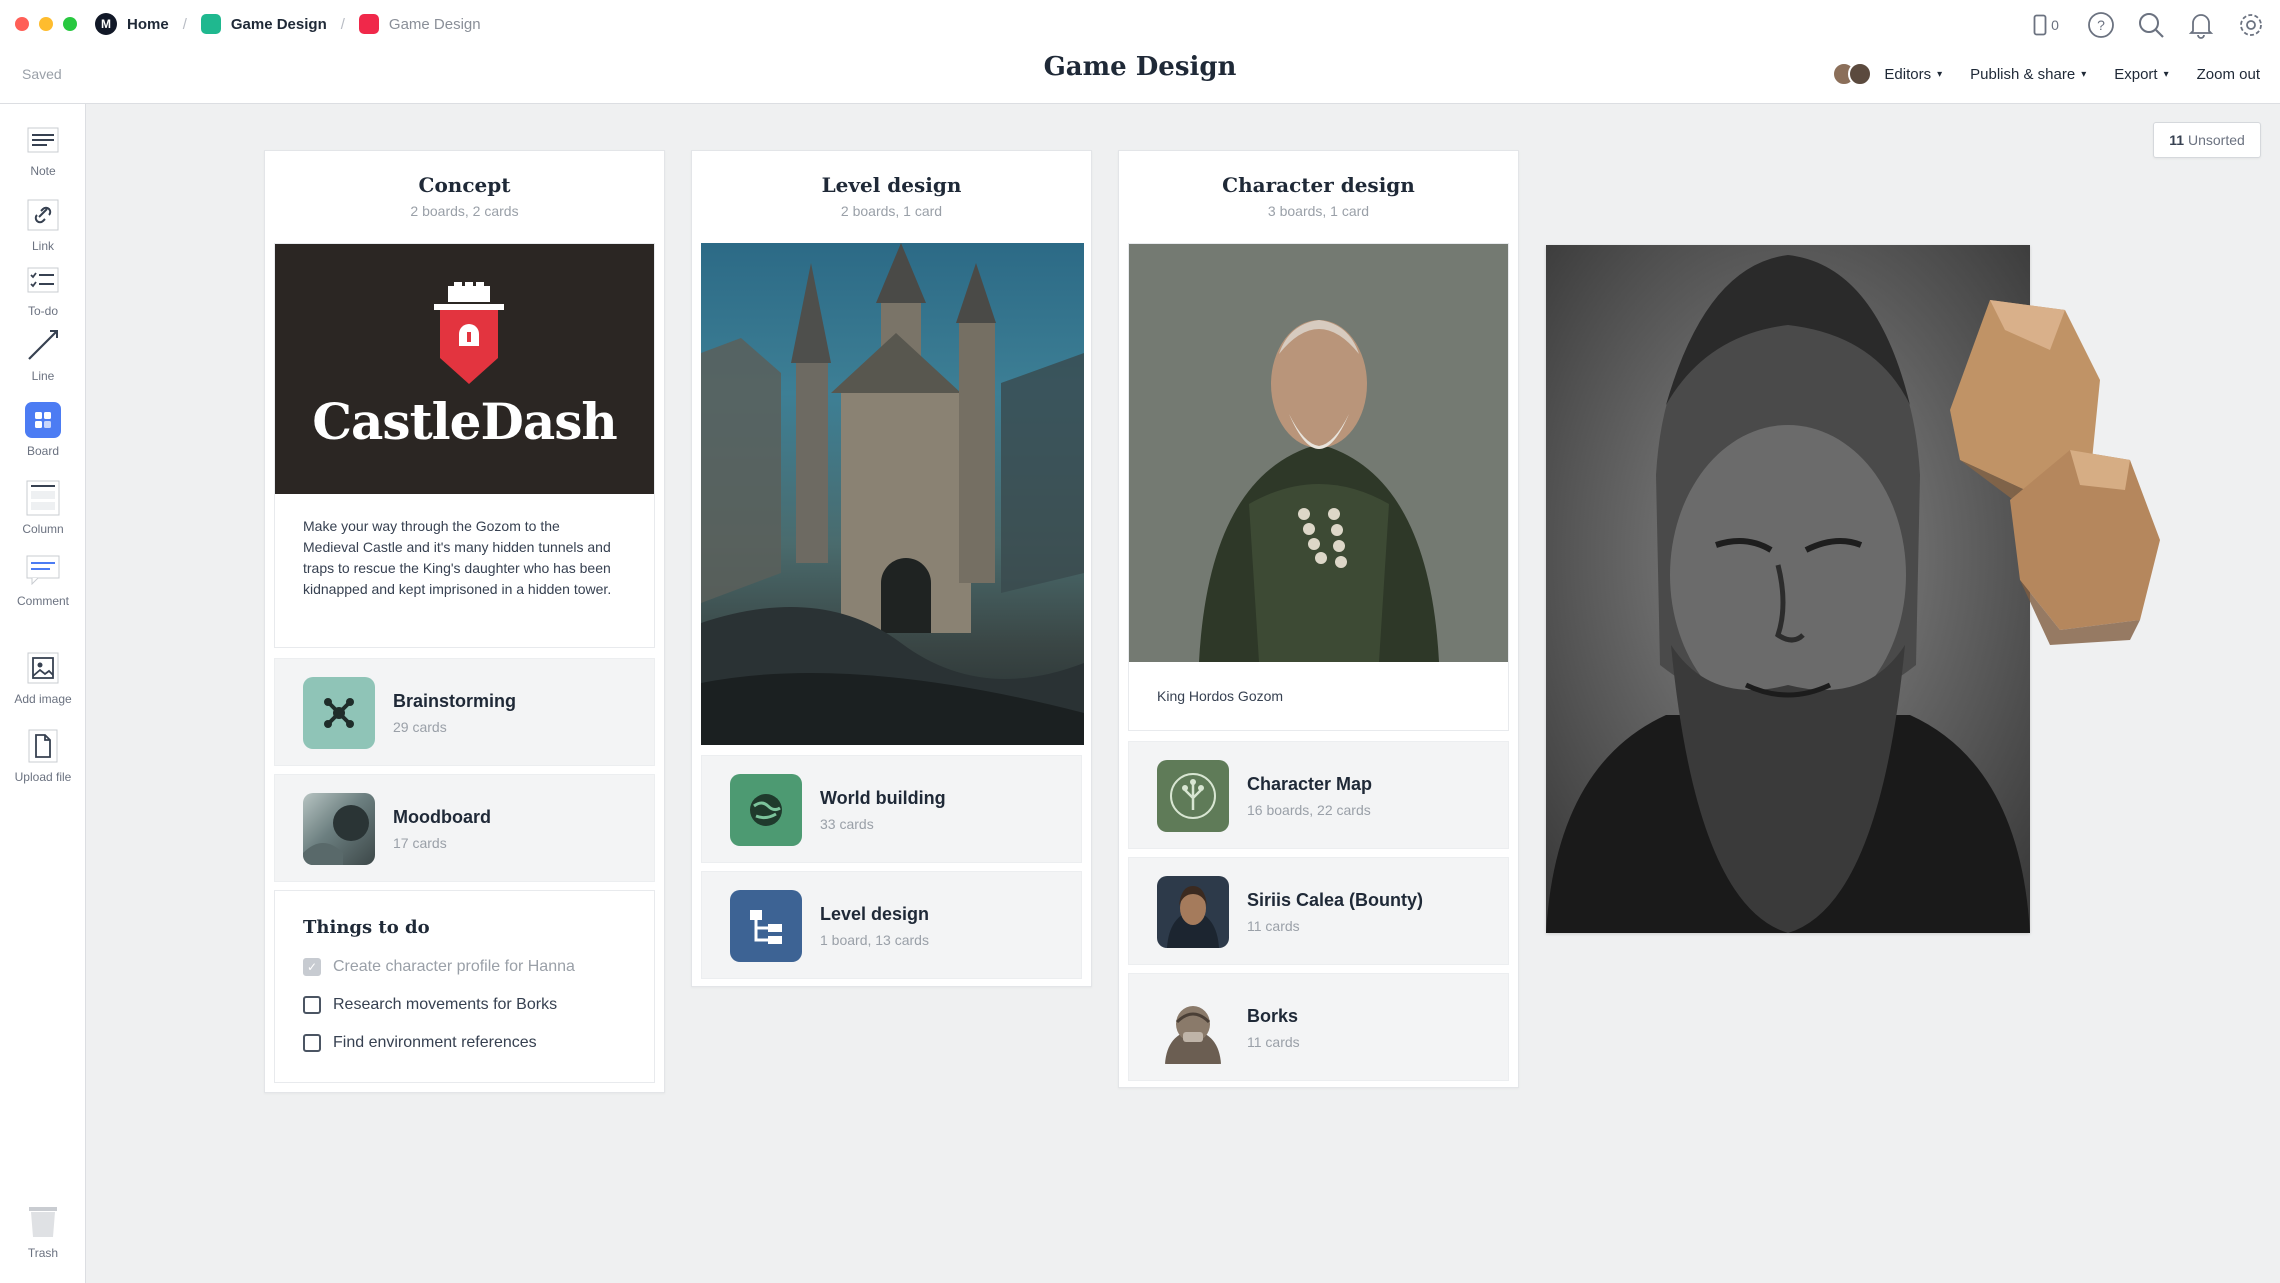 Image resolution: width=2280 pixels, height=1283 pixels. What do you see at coordinates (1318, 795) in the screenshot?
I see `board-character-map: Character Map 16 boards, 22 cards` at bounding box center [1318, 795].